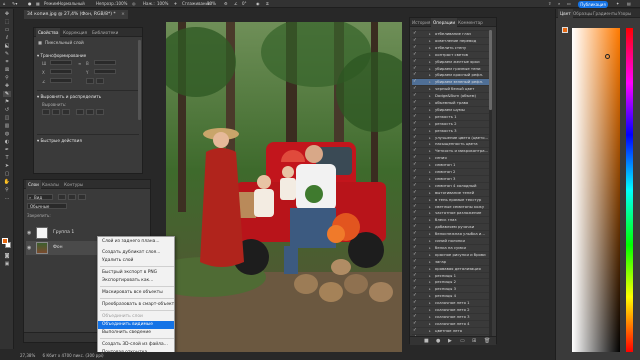 The width and height of the screenshot is (640, 360). What do you see at coordinates (134, 4) in the screenshot?
I see `pressure-opacity-icon: ◎` at bounding box center [134, 4].